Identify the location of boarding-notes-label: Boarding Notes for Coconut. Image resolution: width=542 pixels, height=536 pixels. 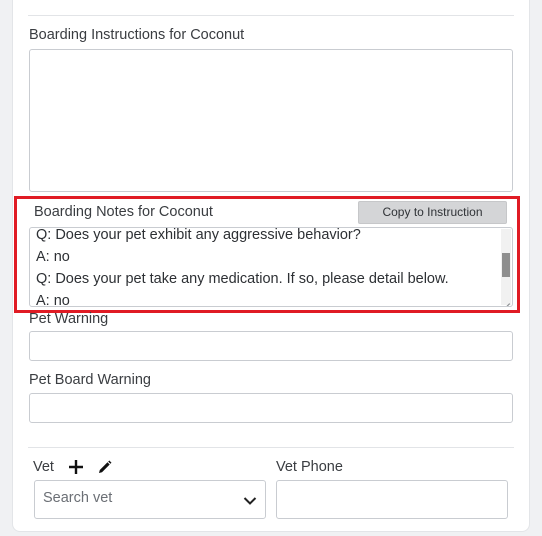
(123, 212).